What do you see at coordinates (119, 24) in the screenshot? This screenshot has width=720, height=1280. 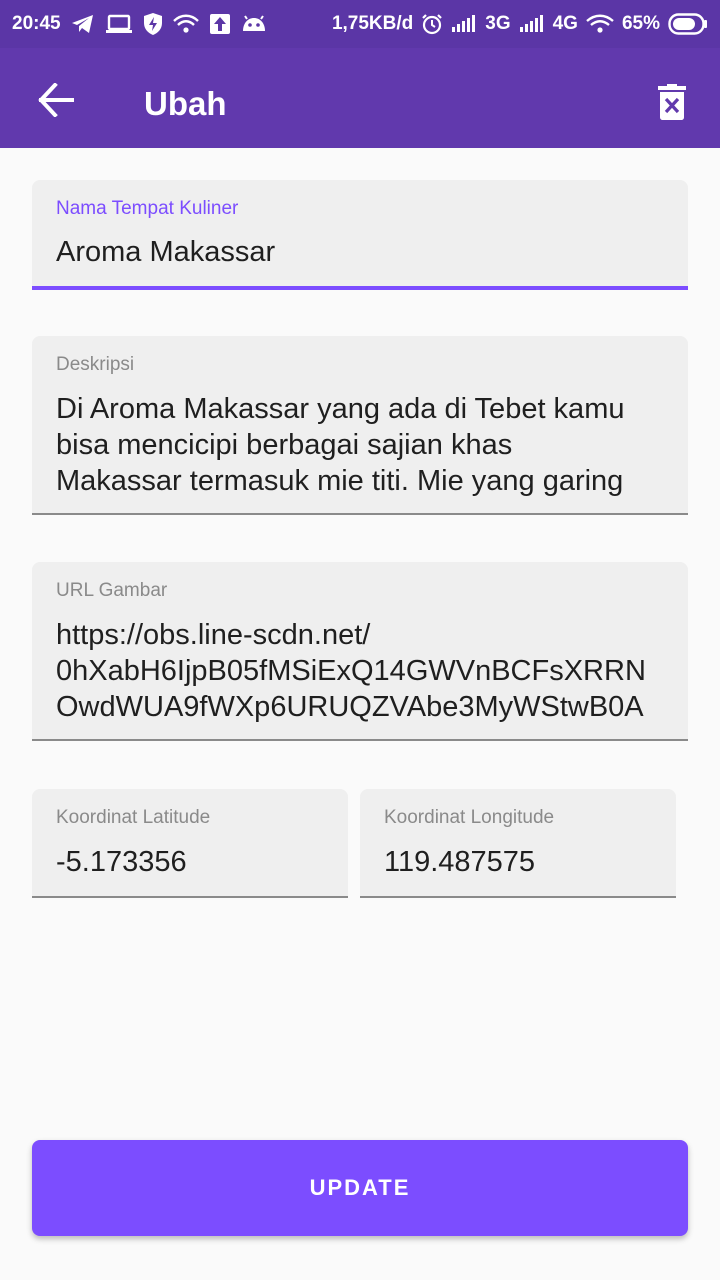 I see `laptop-icon` at bounding box center [119, 24].